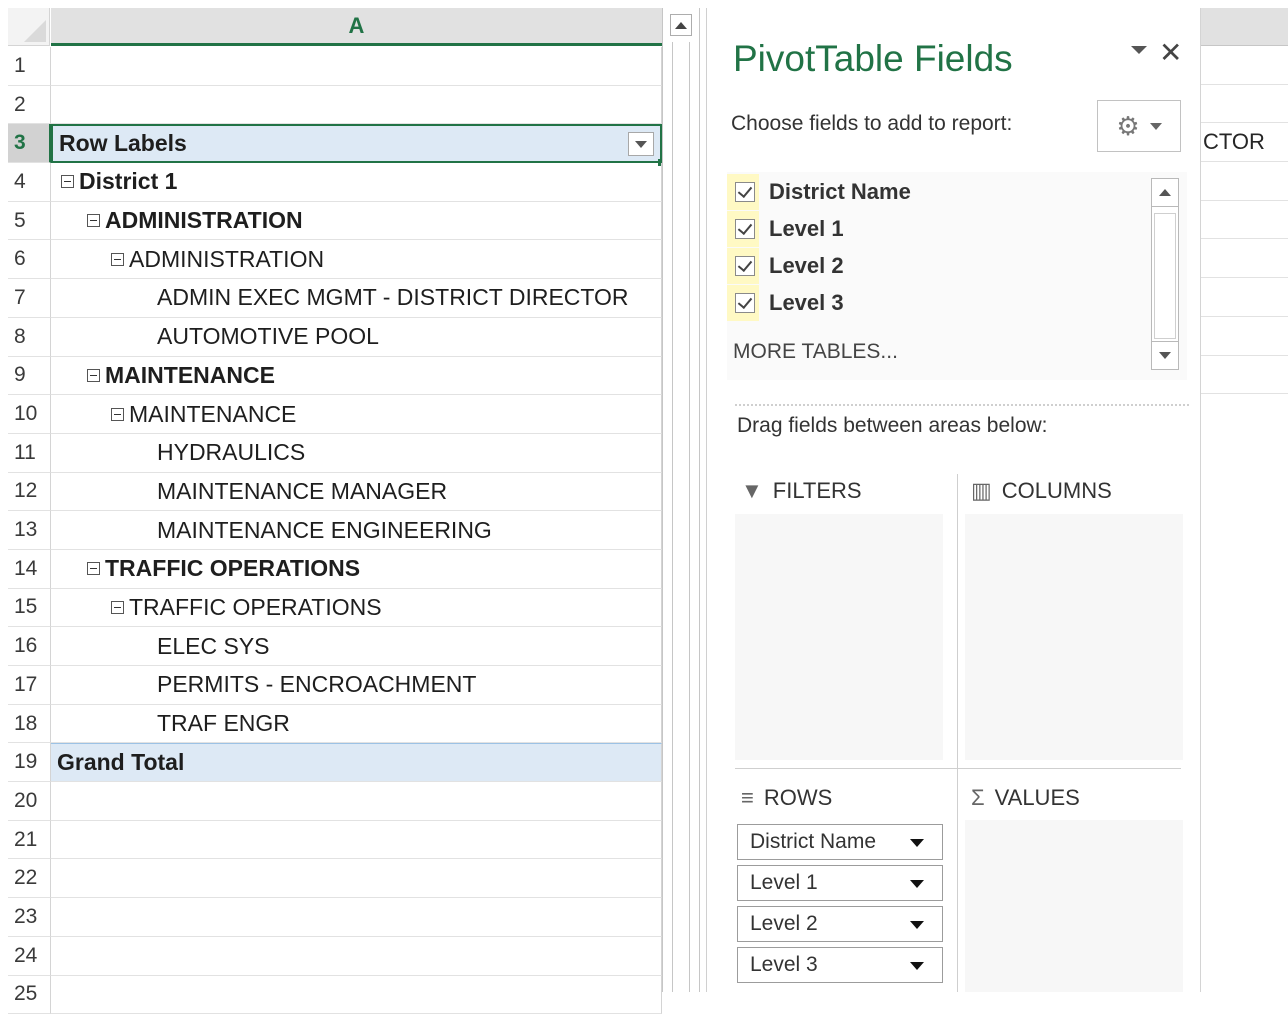 The height and width of the screenshot is (1014, 1288). What do you see at coordinates (681, 517) in the screenshot?
I see `scroll-track` at bounding box center [681, 517].